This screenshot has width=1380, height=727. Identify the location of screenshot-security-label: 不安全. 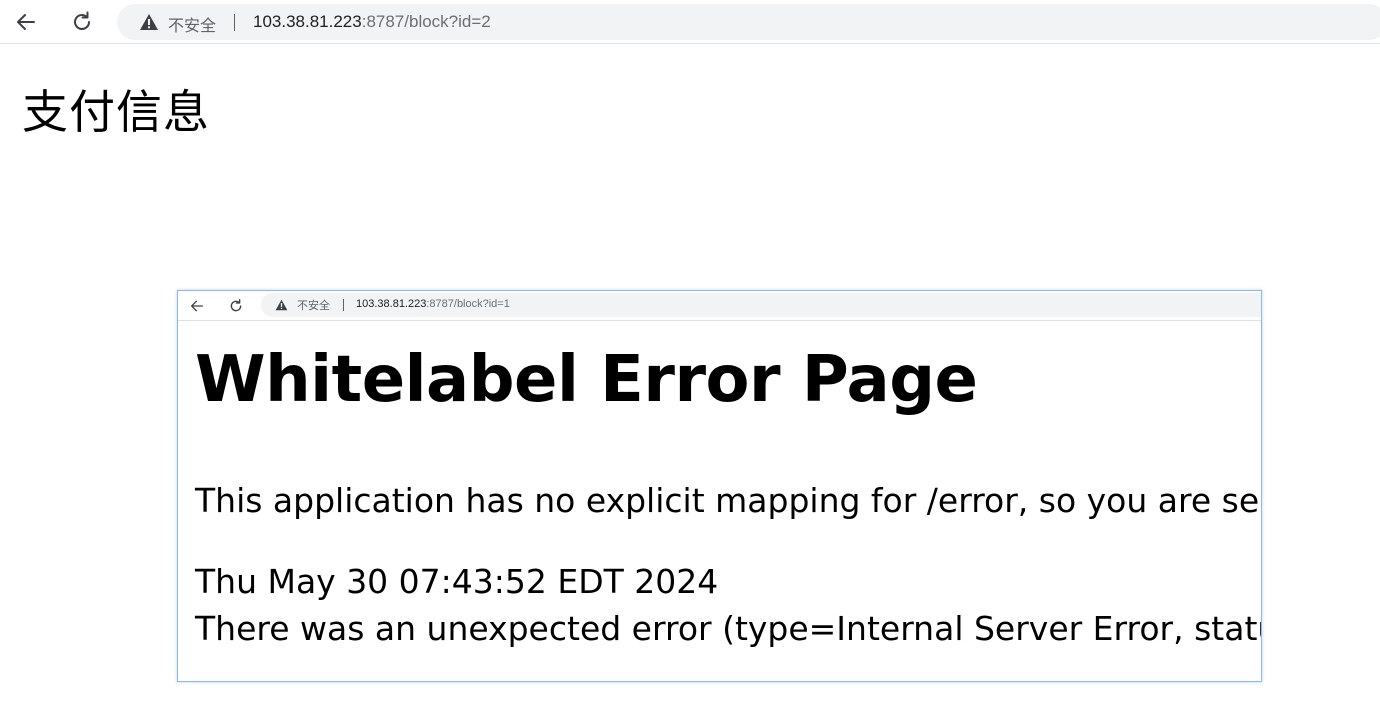
(313, 305).